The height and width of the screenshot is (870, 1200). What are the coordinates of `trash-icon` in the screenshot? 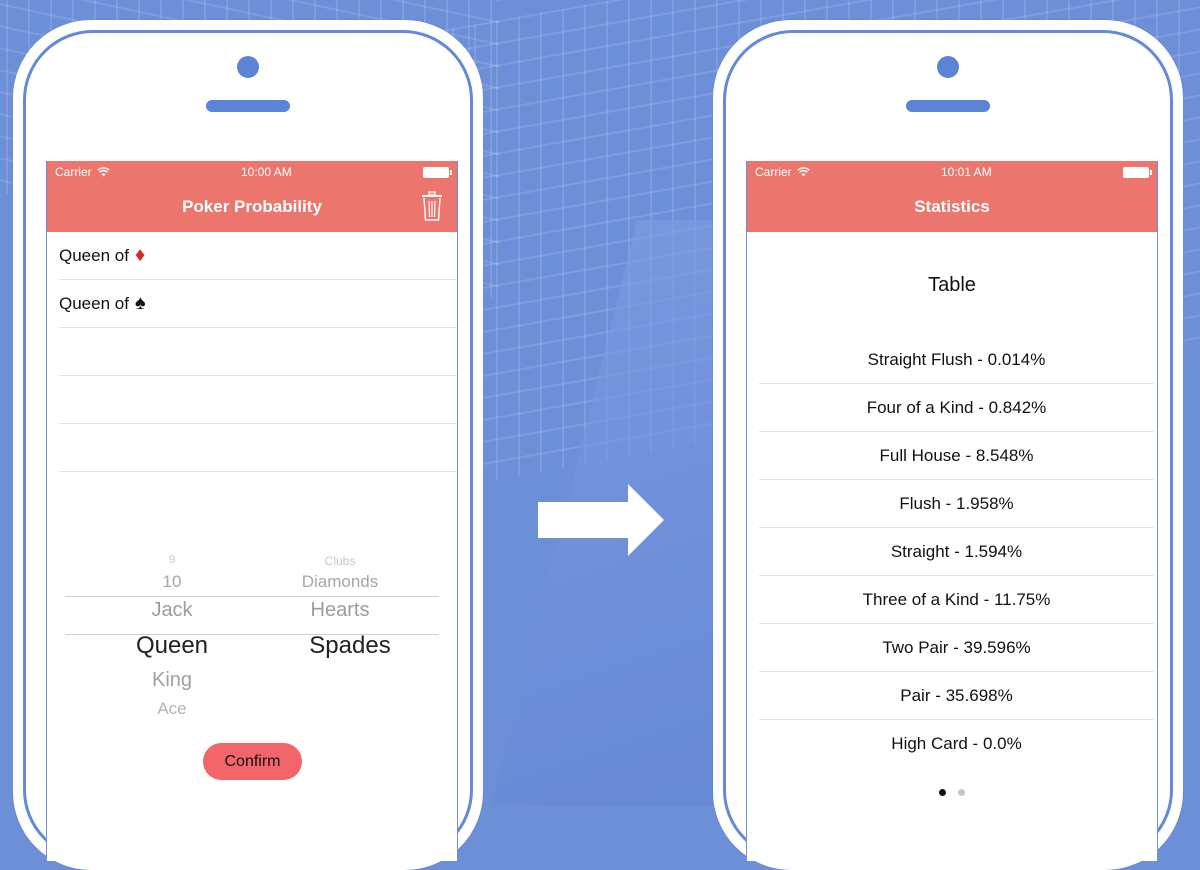 It's located at (432, 206).